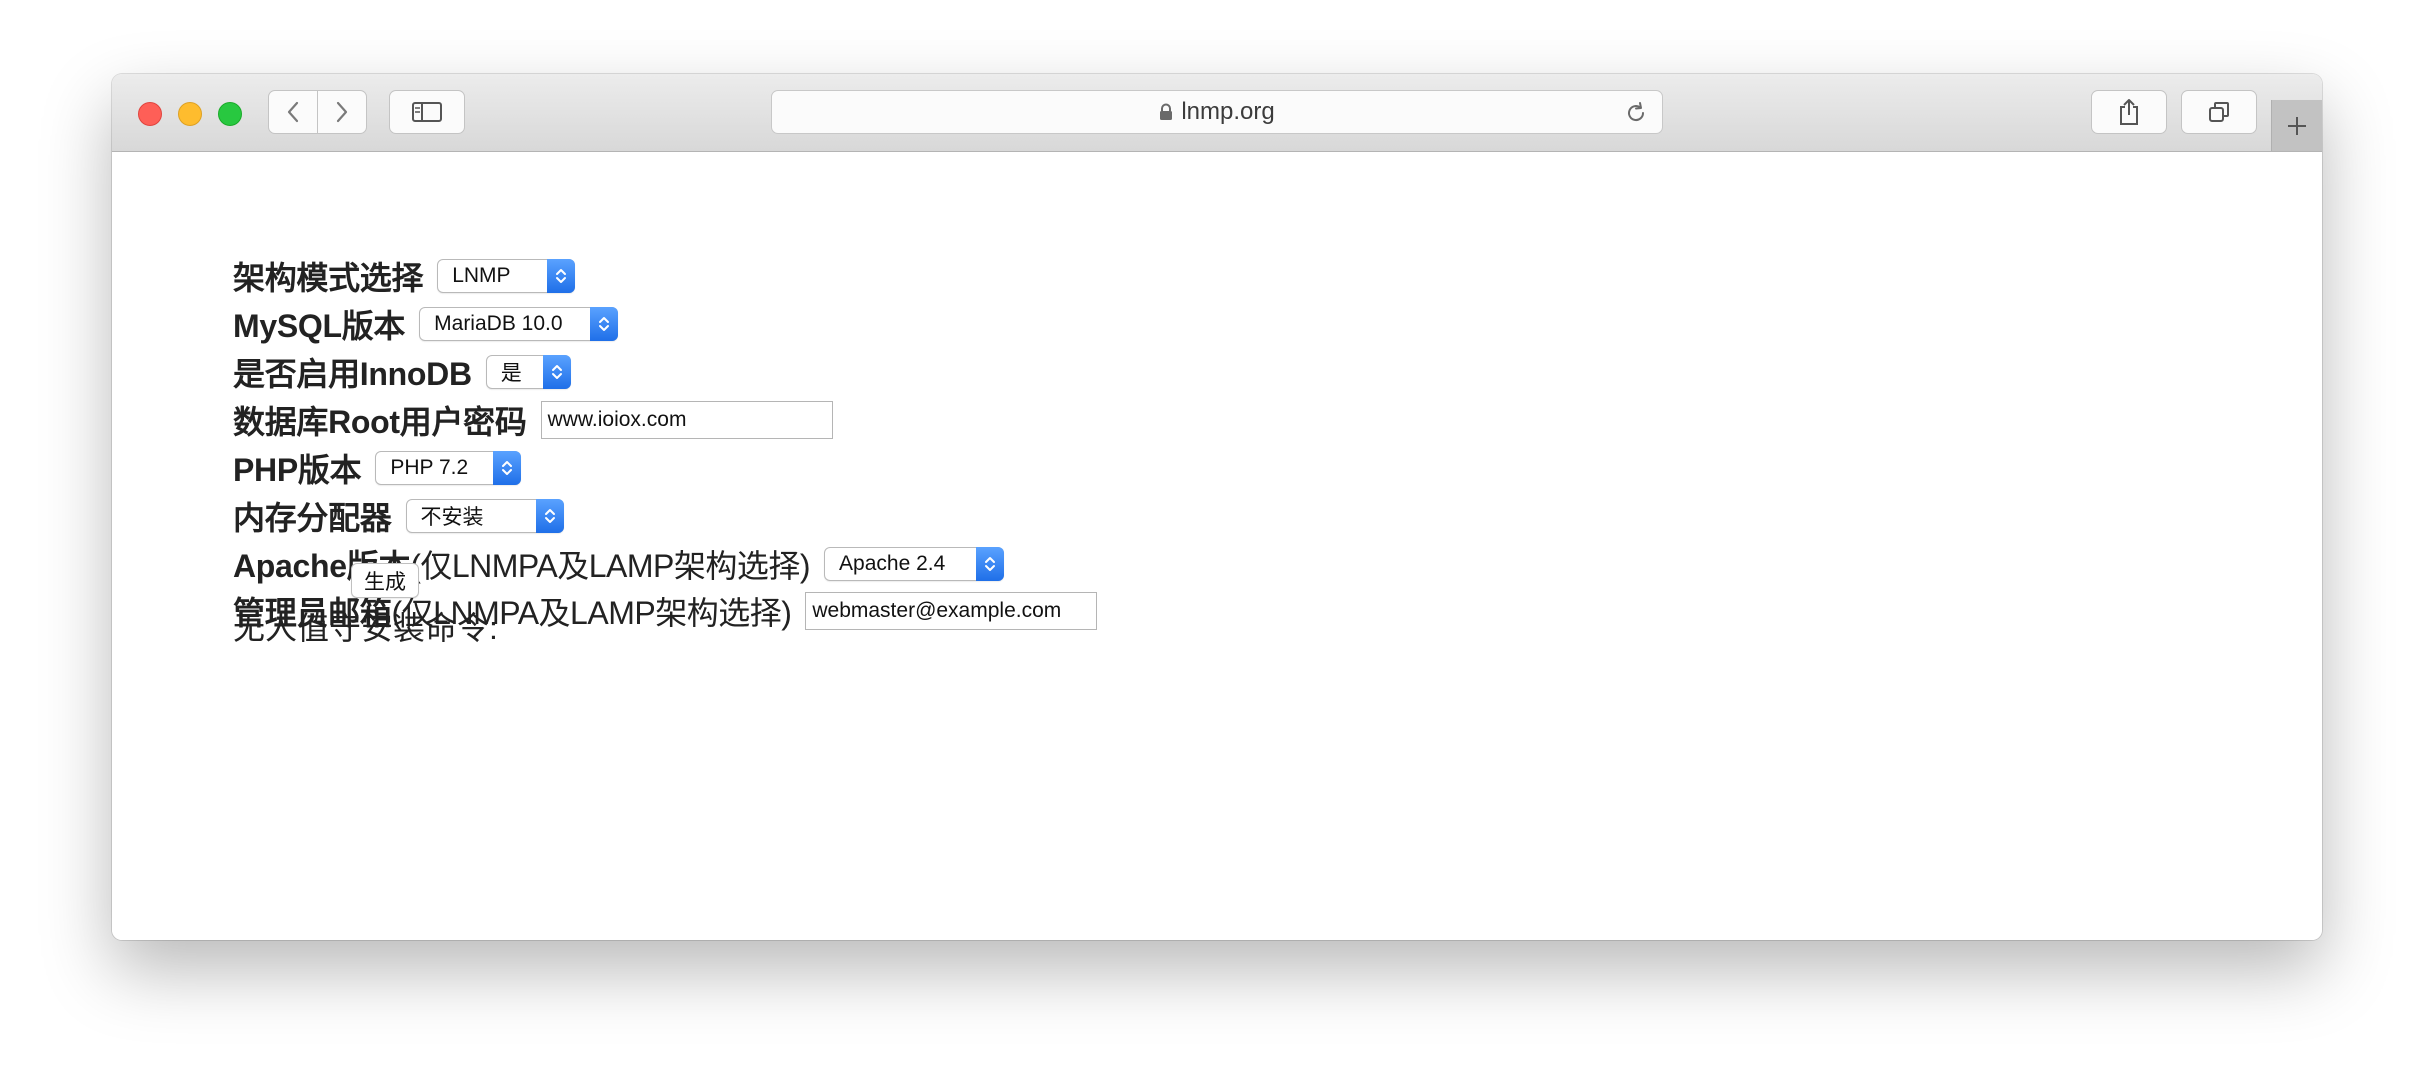 This screenshot has width=2434, height=1090. What do you see at coordinates (190, 114) in the screenshot?
I see `minimize-window-button` at bounding box center [190, 114].